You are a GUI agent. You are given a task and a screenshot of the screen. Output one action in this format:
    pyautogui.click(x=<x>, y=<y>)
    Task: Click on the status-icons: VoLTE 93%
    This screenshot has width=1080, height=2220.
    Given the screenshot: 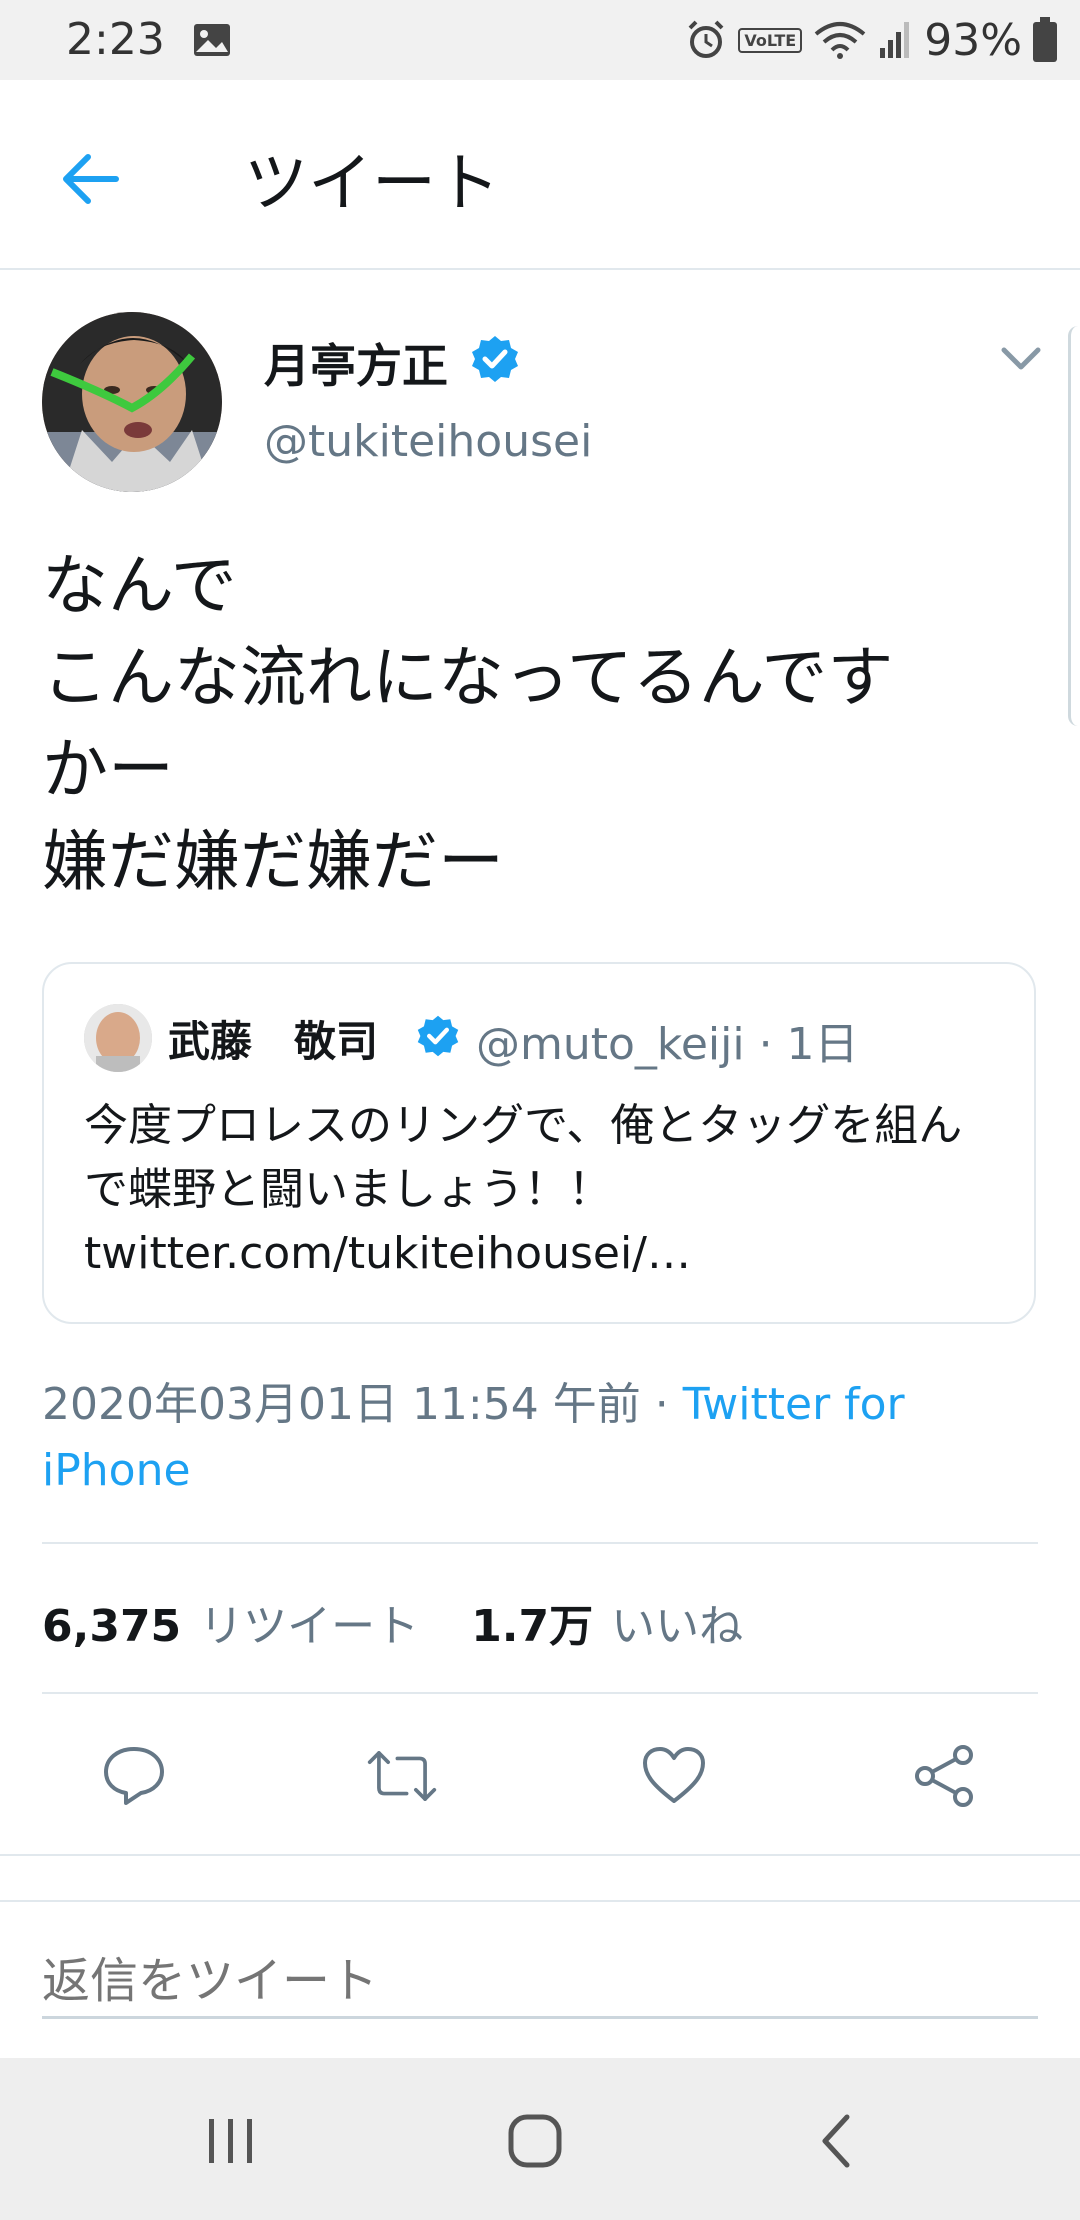 What is the action you would take?
    pyautogui.click(x=871, y=40)
    